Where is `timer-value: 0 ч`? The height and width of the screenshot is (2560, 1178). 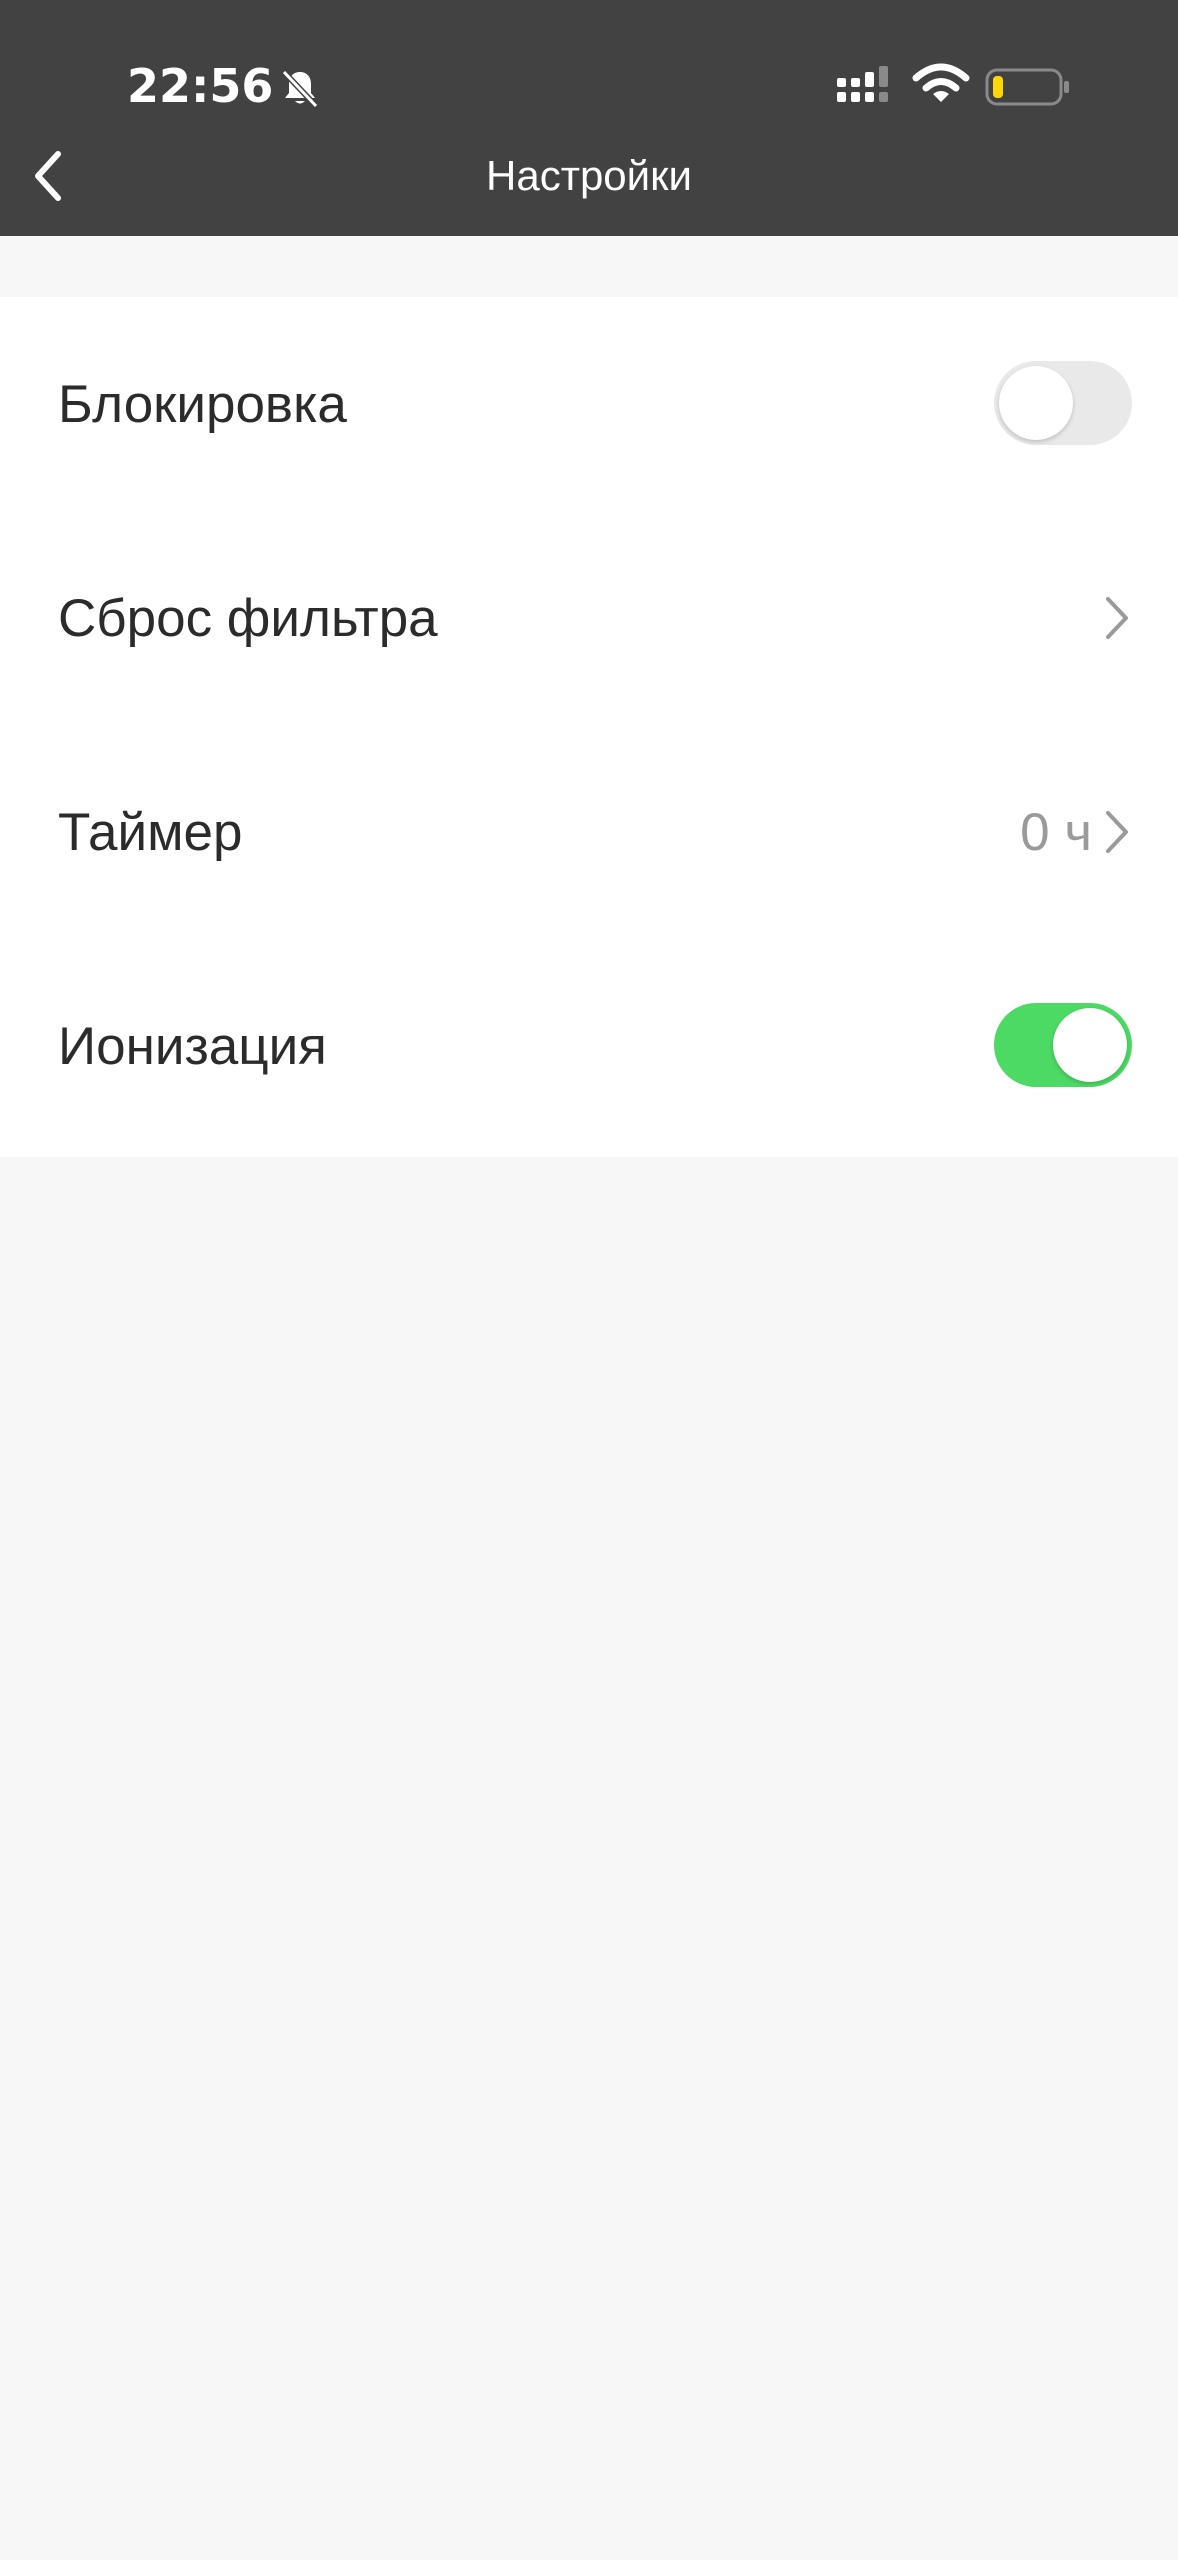 timer-value: 0 ч is located at coordinates (1056, 832).